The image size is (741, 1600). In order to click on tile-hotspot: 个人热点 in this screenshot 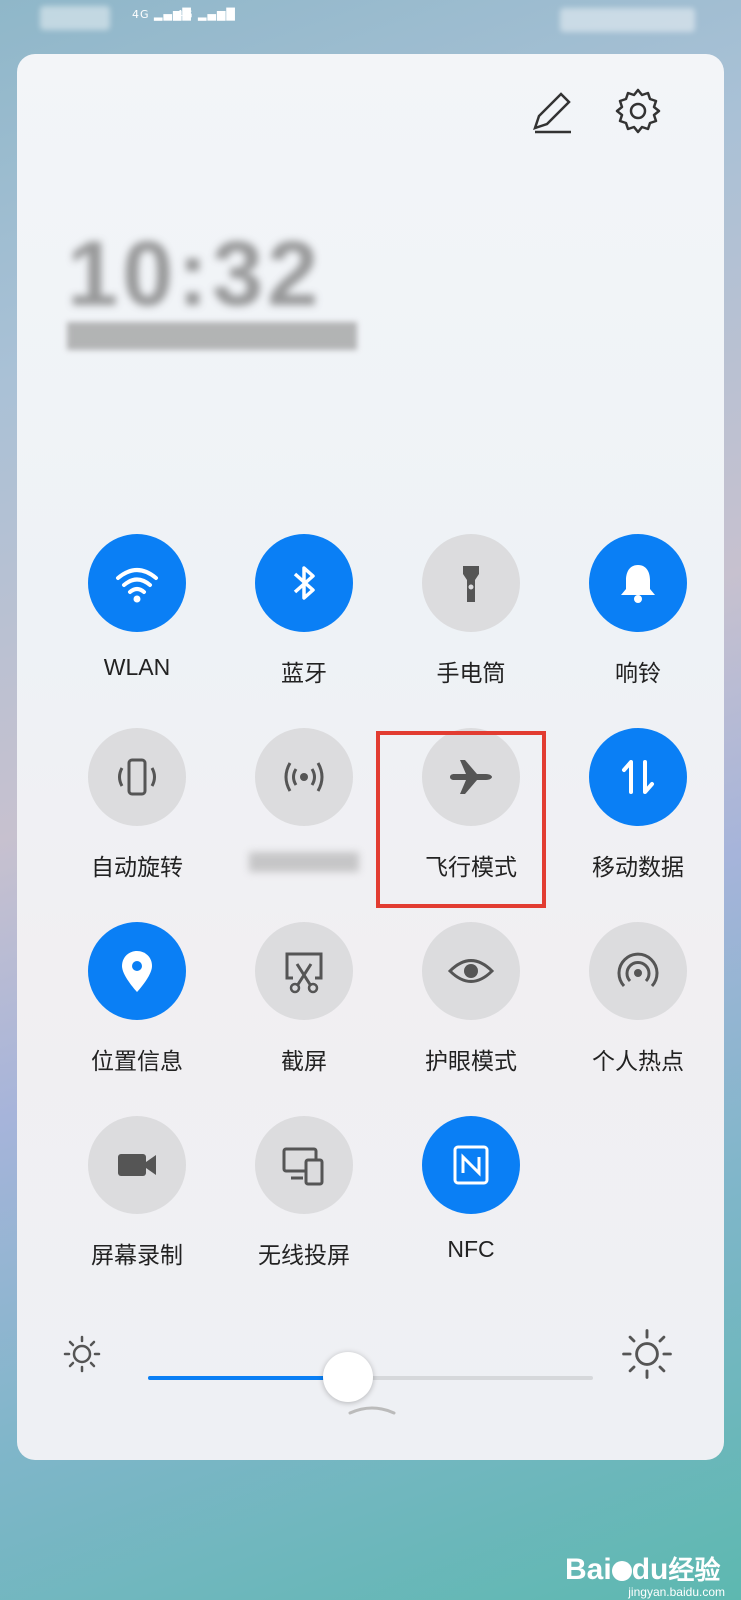, I will do `click(638, 1007)`.